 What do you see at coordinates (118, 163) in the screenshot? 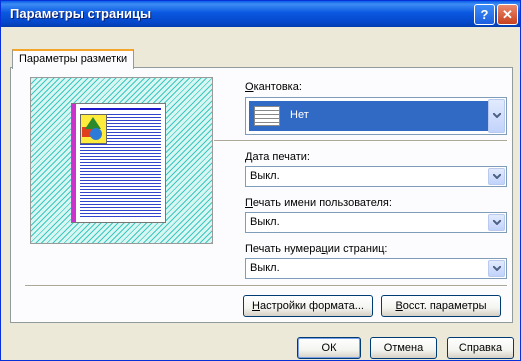
I see `page-preview-icon` at bounding box center [118, 163].